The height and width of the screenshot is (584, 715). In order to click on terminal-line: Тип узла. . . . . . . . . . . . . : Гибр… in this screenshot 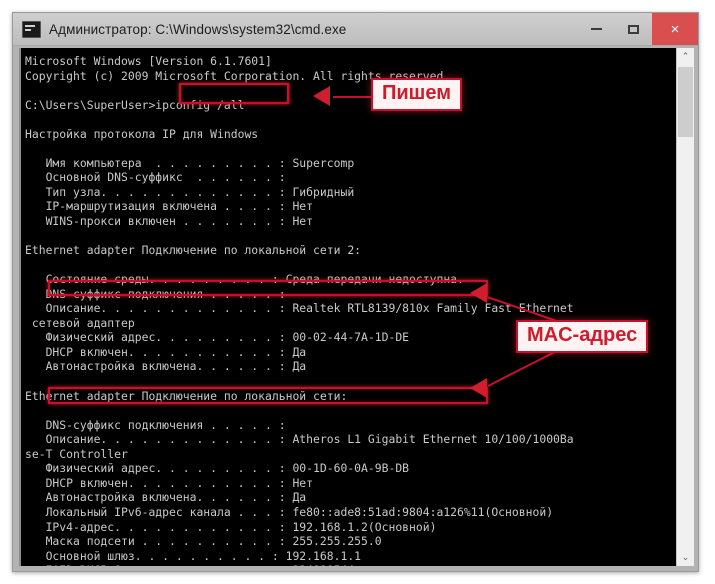, I will do `click(190, 191)`.